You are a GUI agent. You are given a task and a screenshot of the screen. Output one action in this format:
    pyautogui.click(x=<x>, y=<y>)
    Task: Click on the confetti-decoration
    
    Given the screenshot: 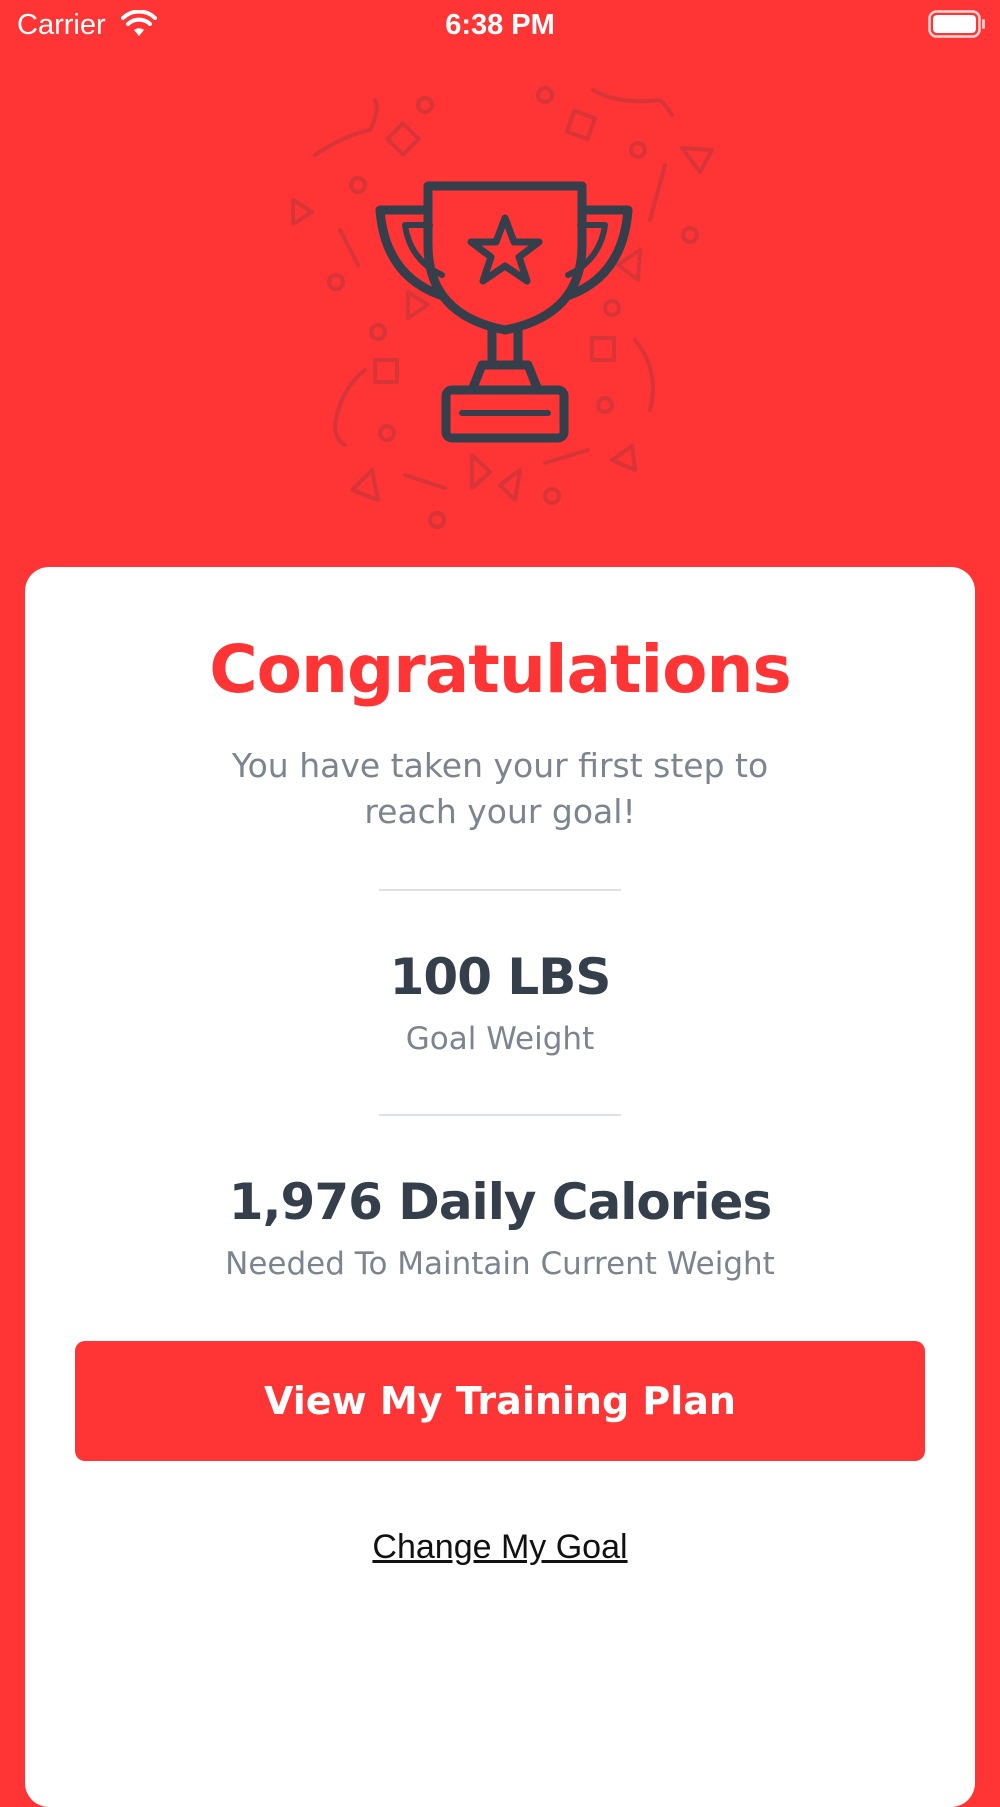 What is the action you would take?
    pyautogui.click(x=502, y=307)
    